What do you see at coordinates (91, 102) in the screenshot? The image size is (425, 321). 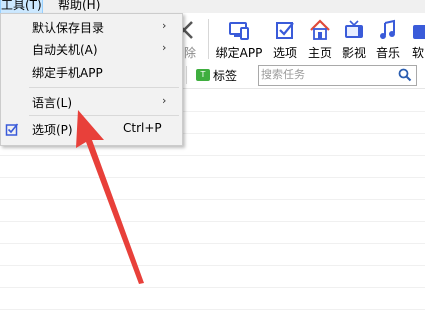 I see `menu-item-language: 语言(L) ›` at bounding box center [91, 102].